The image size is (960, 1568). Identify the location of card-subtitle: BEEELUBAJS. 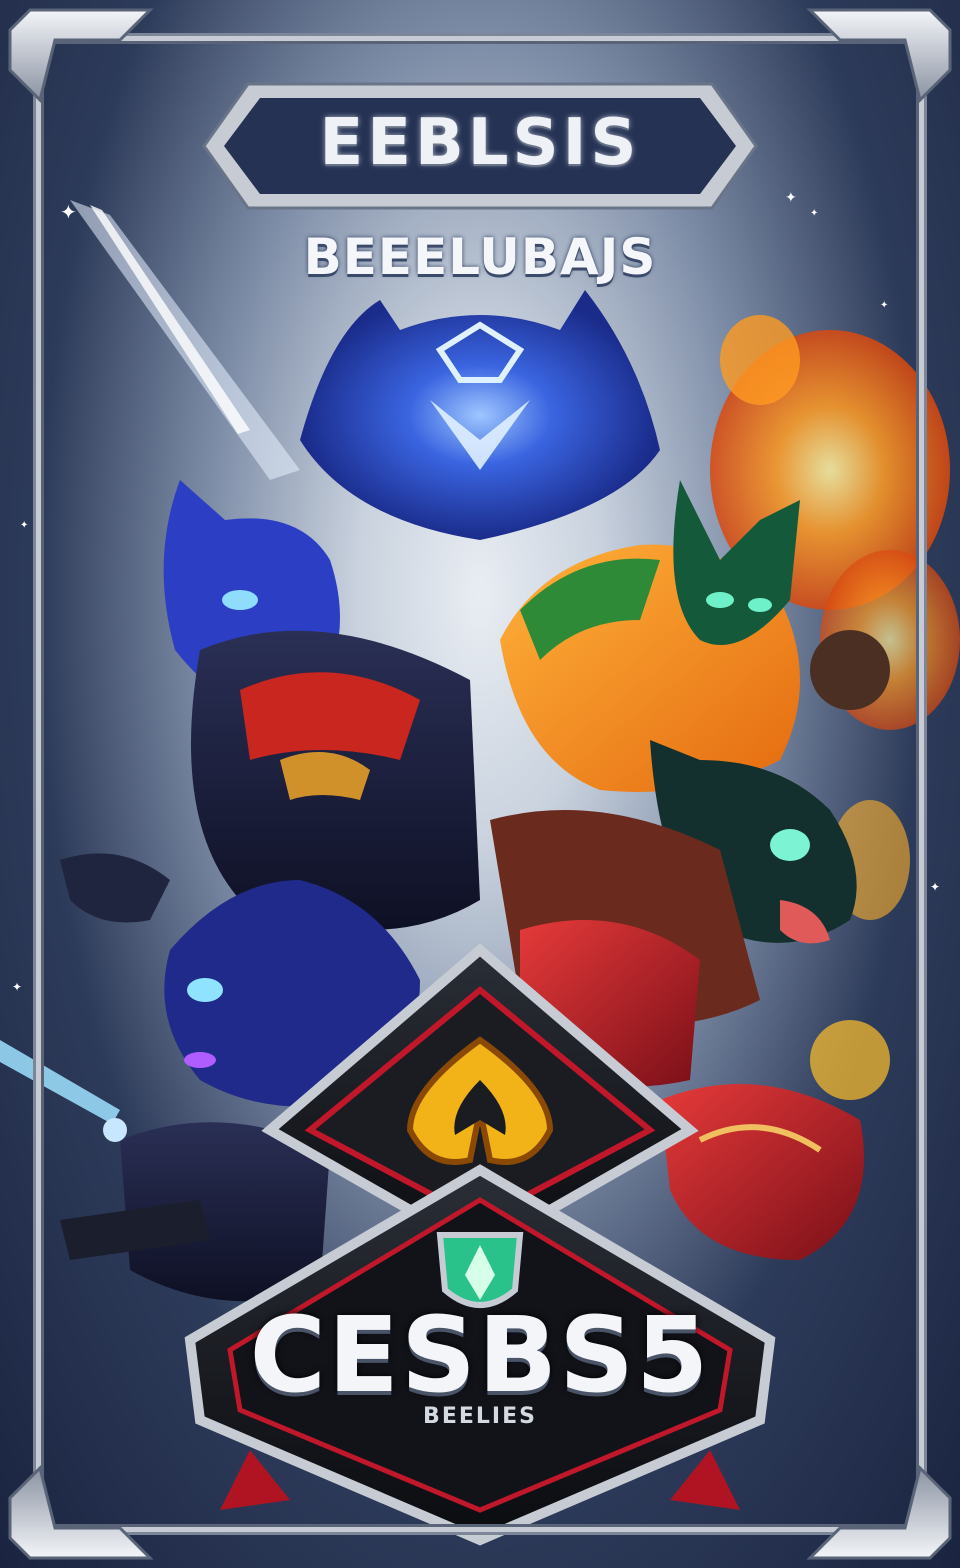
(480, 257).